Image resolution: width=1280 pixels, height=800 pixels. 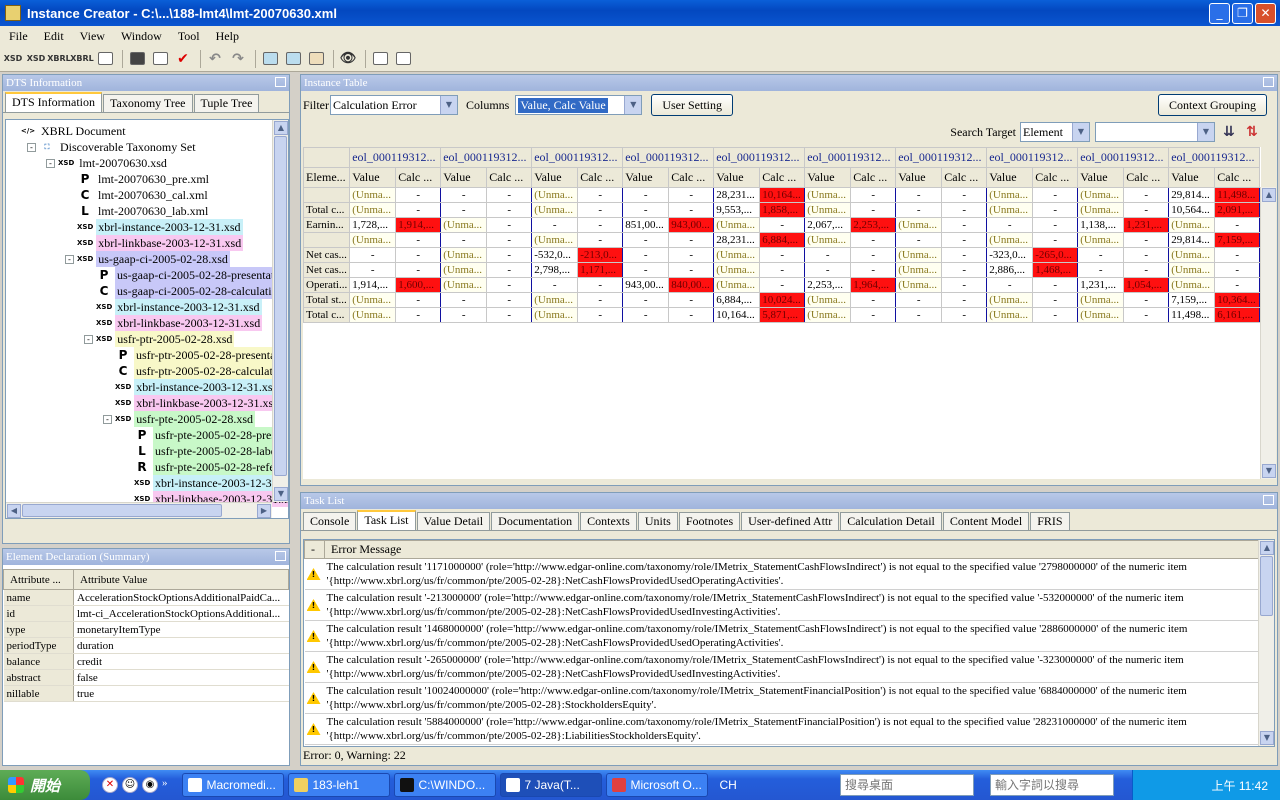 I want to click on tree-node: XSD xbrl-instance-2003-12-31.xsd, so click(x=148, y=227).